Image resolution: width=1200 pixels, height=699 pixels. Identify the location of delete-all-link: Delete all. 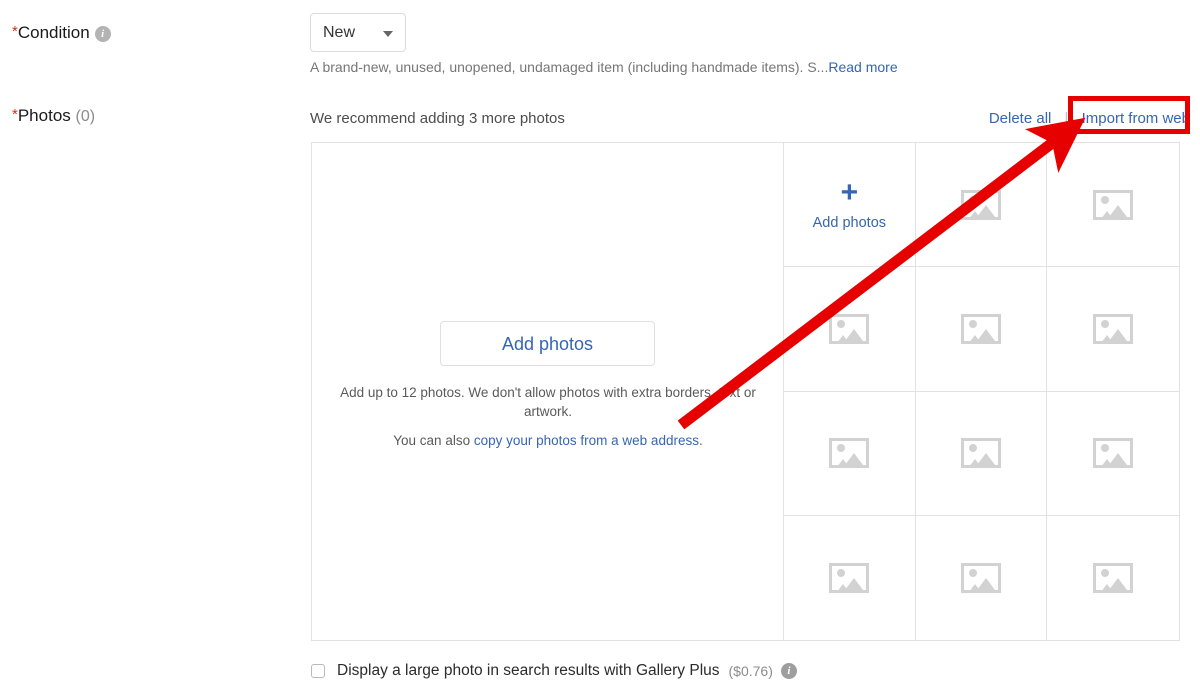
(1020, 118).